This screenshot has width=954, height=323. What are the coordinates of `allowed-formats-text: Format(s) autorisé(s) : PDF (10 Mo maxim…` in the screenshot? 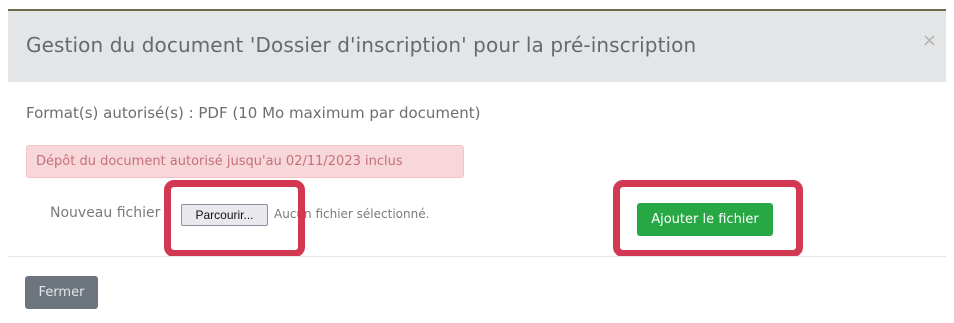 It's located at (253, 113).